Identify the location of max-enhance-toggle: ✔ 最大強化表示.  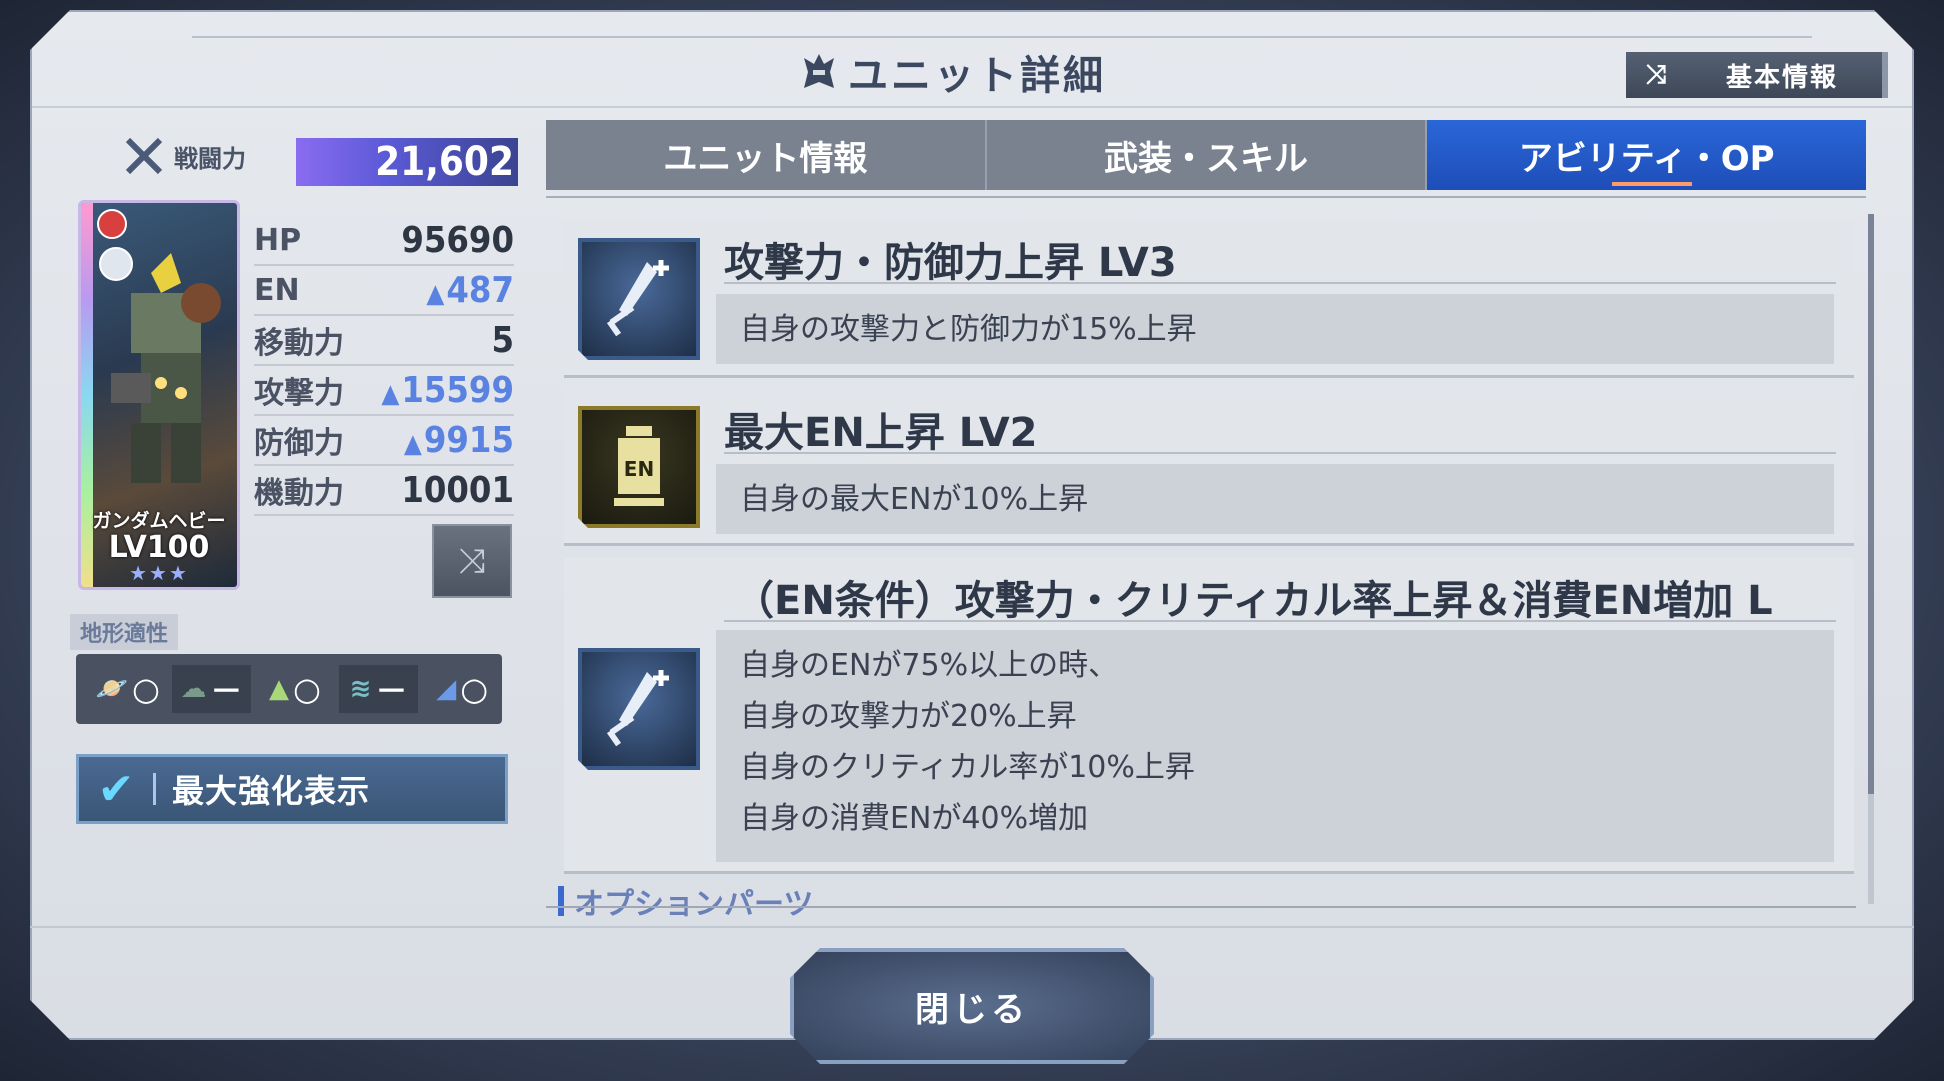
(292, 789).